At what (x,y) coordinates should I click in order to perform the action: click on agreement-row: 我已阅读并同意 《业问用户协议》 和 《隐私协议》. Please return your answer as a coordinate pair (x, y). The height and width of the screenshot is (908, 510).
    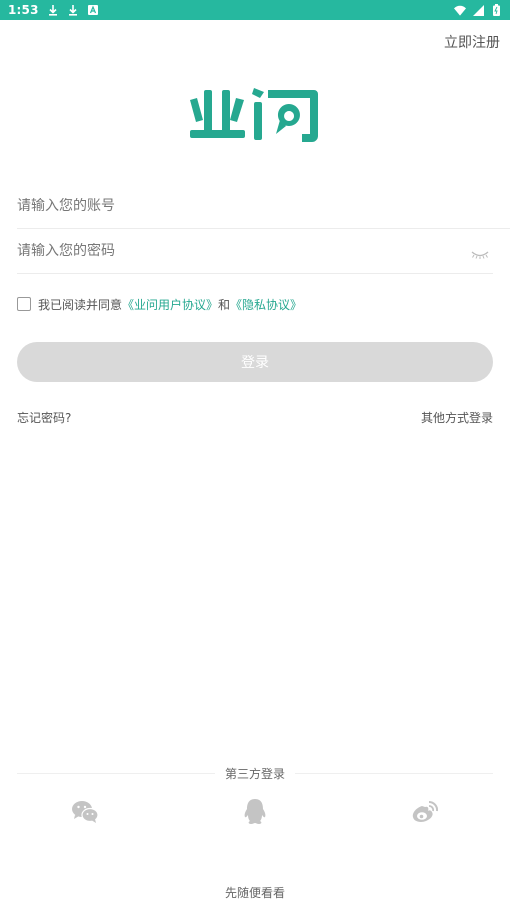
    Looking at the image, I should click on (159, 304).